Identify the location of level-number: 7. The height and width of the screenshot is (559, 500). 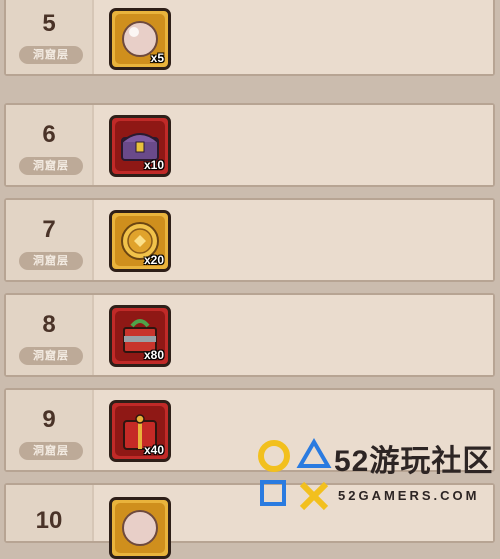
(49, 229).